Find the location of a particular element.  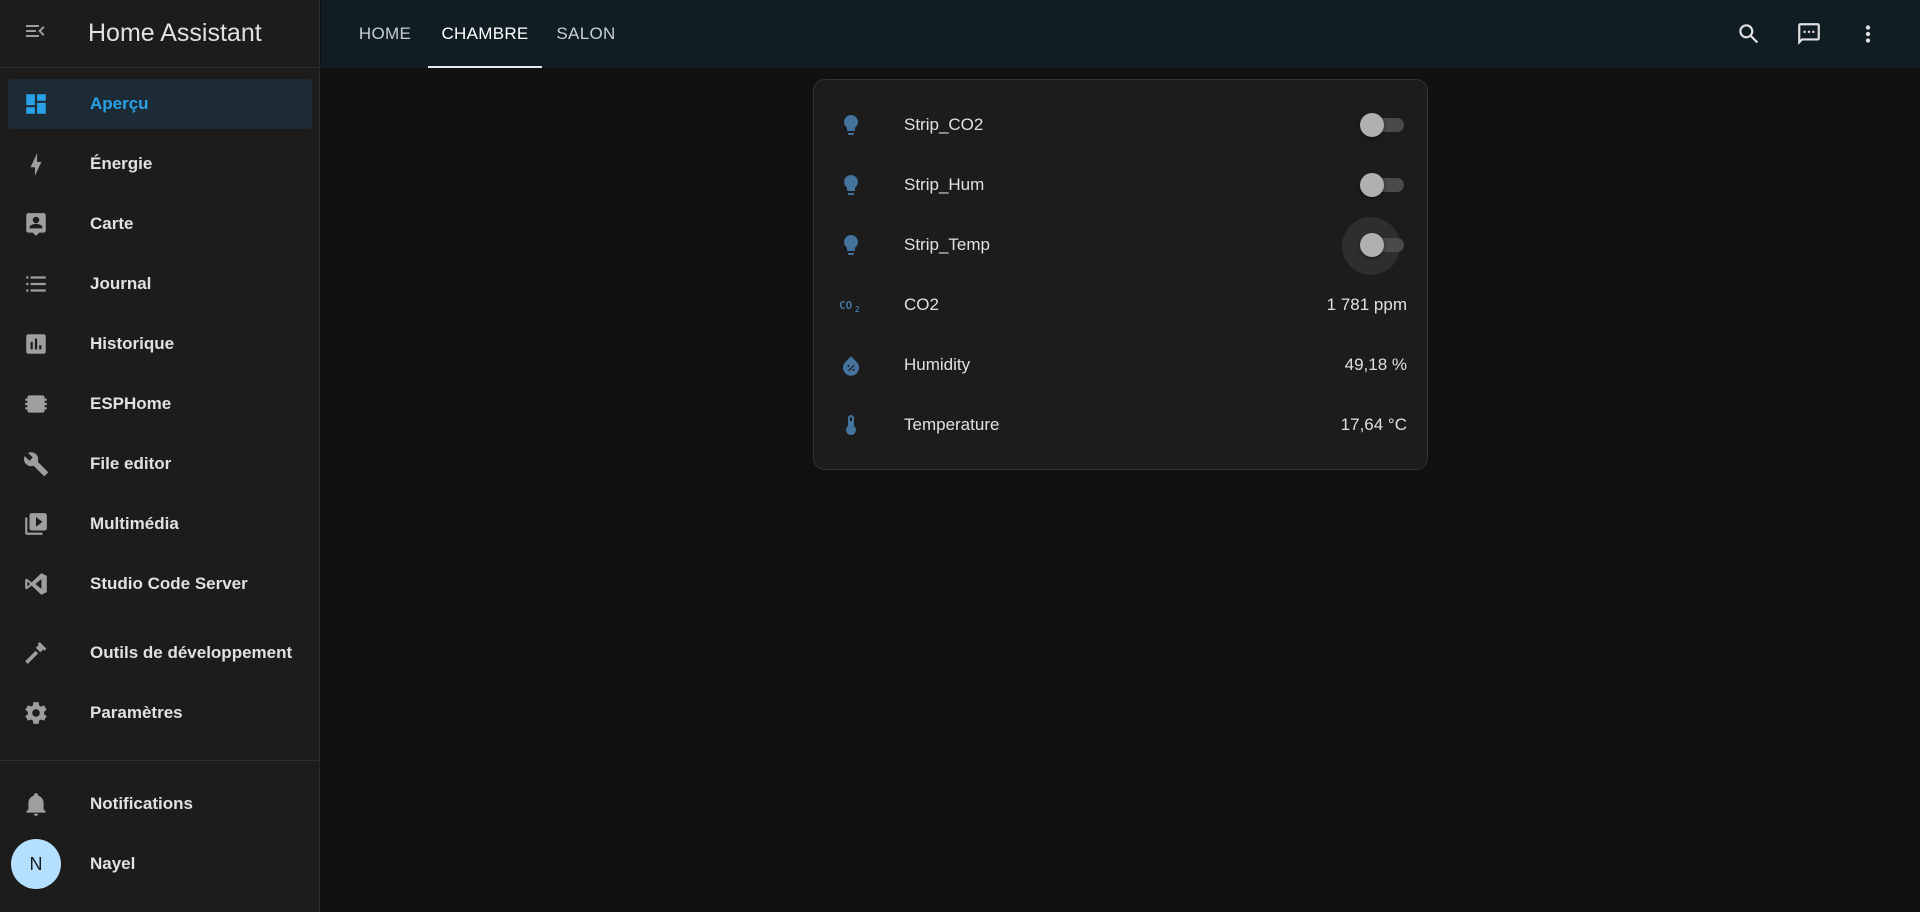

entity-value: 17,64 °C is located at coordinates (1373, 424).